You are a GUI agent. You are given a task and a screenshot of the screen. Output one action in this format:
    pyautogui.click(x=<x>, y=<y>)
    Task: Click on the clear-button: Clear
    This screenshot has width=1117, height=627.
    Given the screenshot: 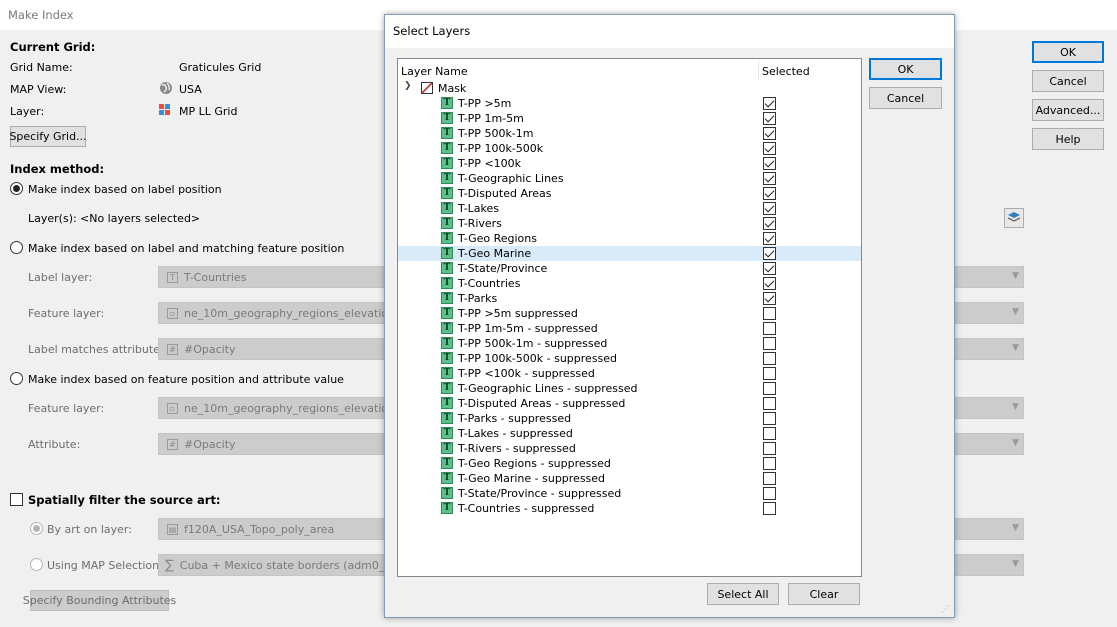 What is the action you would take?
    pyautogui.click(x=824, y=594)
    